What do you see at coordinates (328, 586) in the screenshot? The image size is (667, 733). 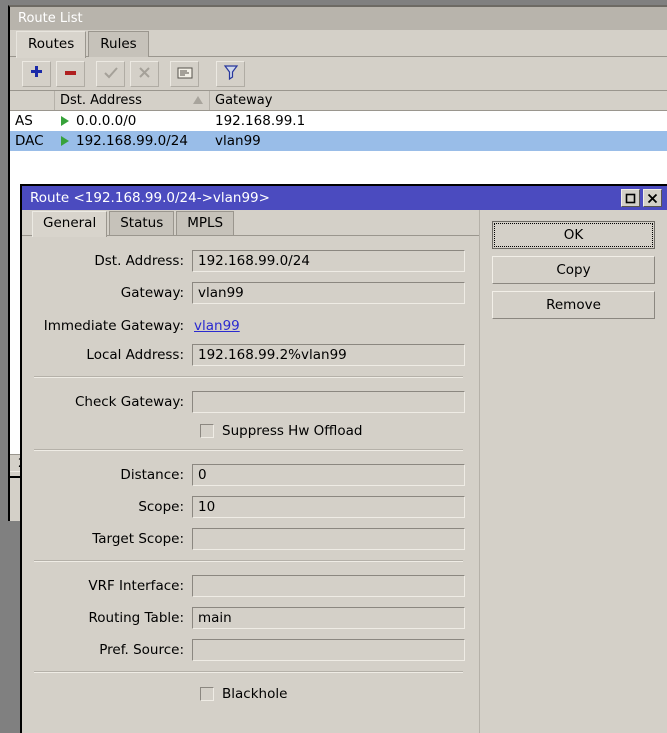 I see `vrf-interface-input` at bounding box center [328, 586].